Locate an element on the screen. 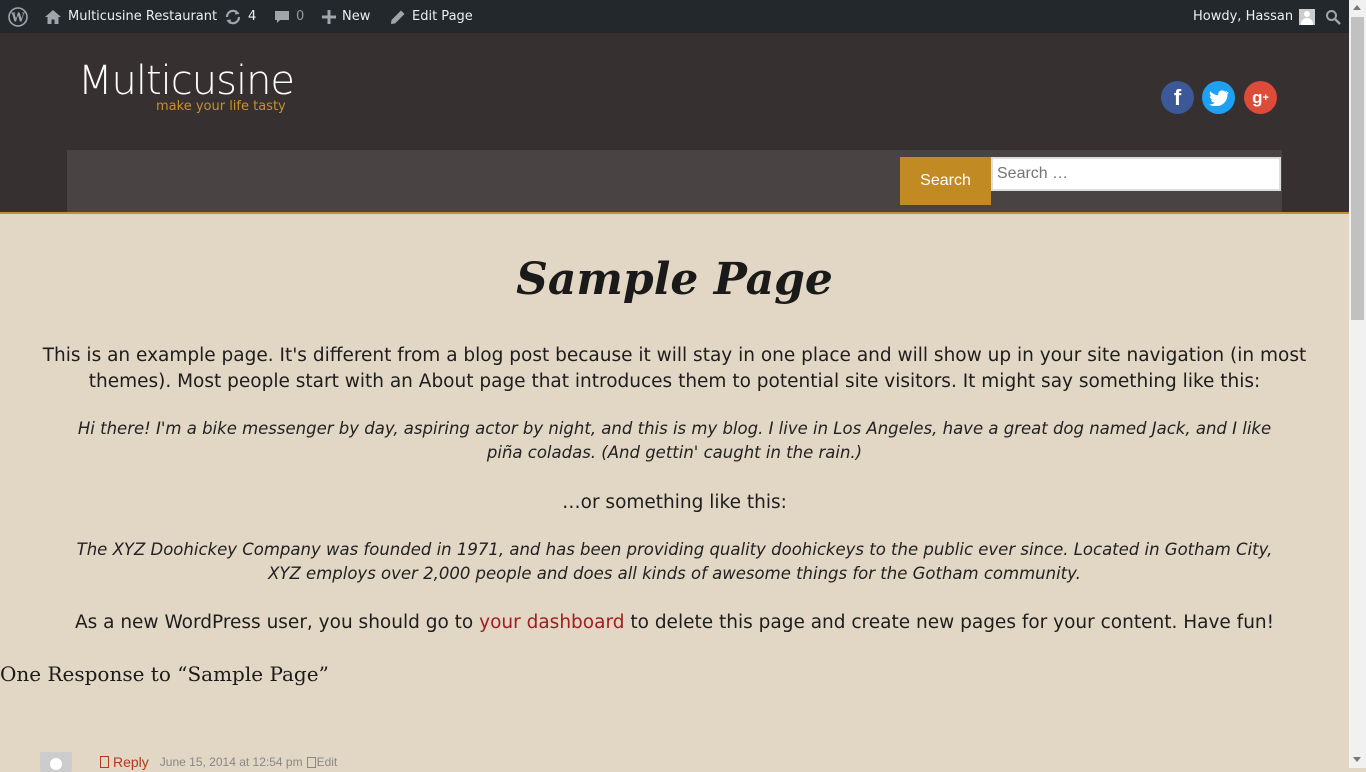 The width and height of the screenshot is (1366, 772). edit-page-link: Edit Page is located at coordinates (431, 16).